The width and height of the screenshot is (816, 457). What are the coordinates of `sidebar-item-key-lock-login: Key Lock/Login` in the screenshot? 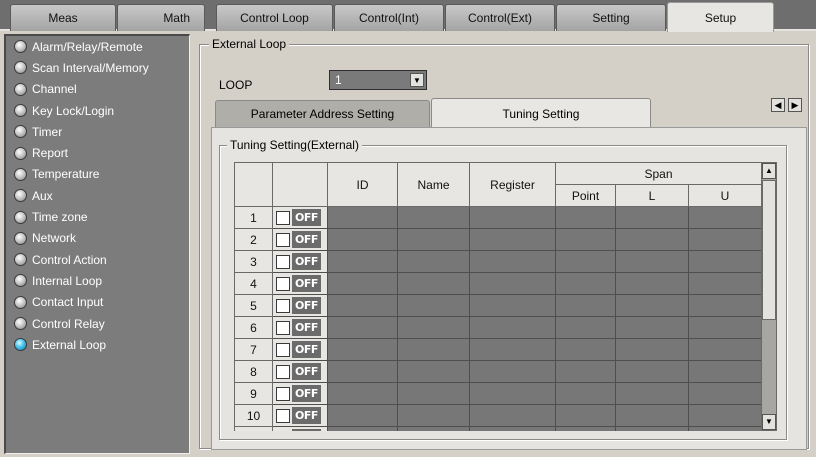 It's located at (97, 110).